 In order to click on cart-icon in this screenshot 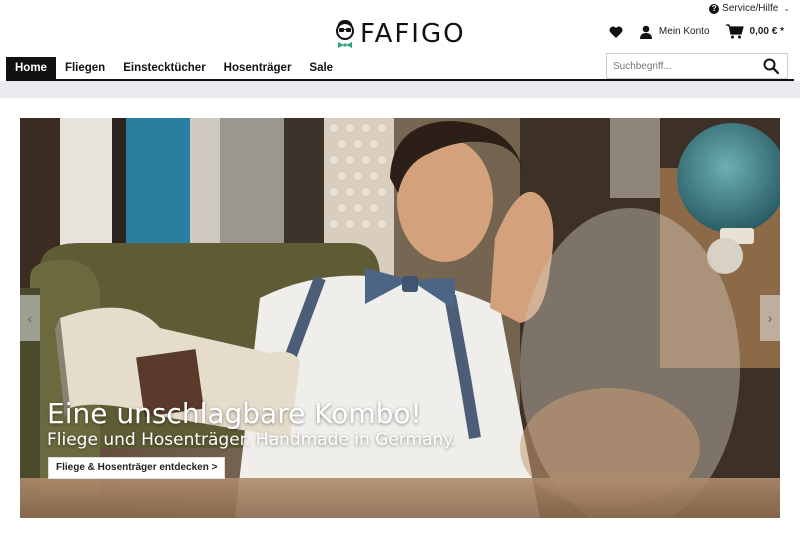, I will do `click(734, 31)`.